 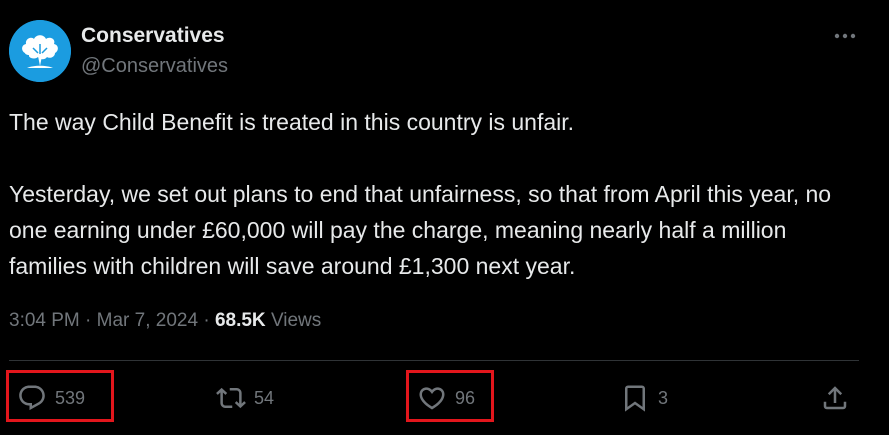 What do you see at coordinates (70, 397) in the screenshot?
I see `reply-count: 539` at bounding box center [70, 397].